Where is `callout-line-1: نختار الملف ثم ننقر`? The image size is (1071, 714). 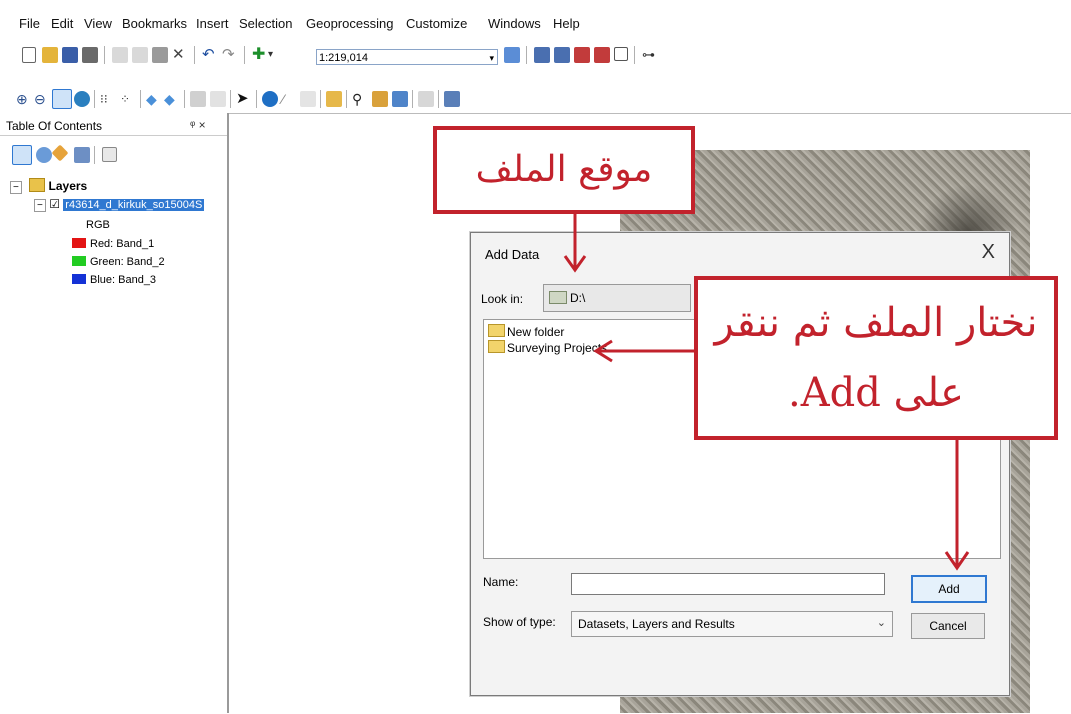 callout-line-1: نختار الملف ثم ننقر is located at coordinates (876, 323).